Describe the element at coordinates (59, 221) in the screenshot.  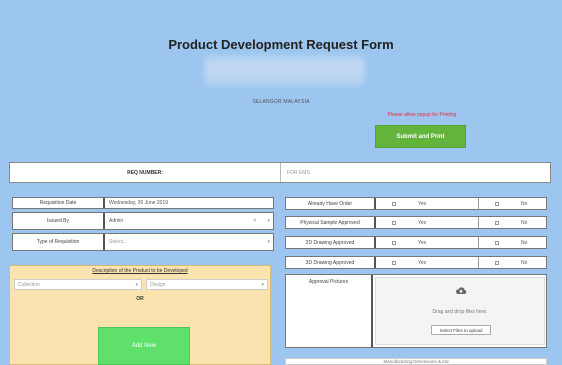
I see `issued-by-label: Issued By` at that location.